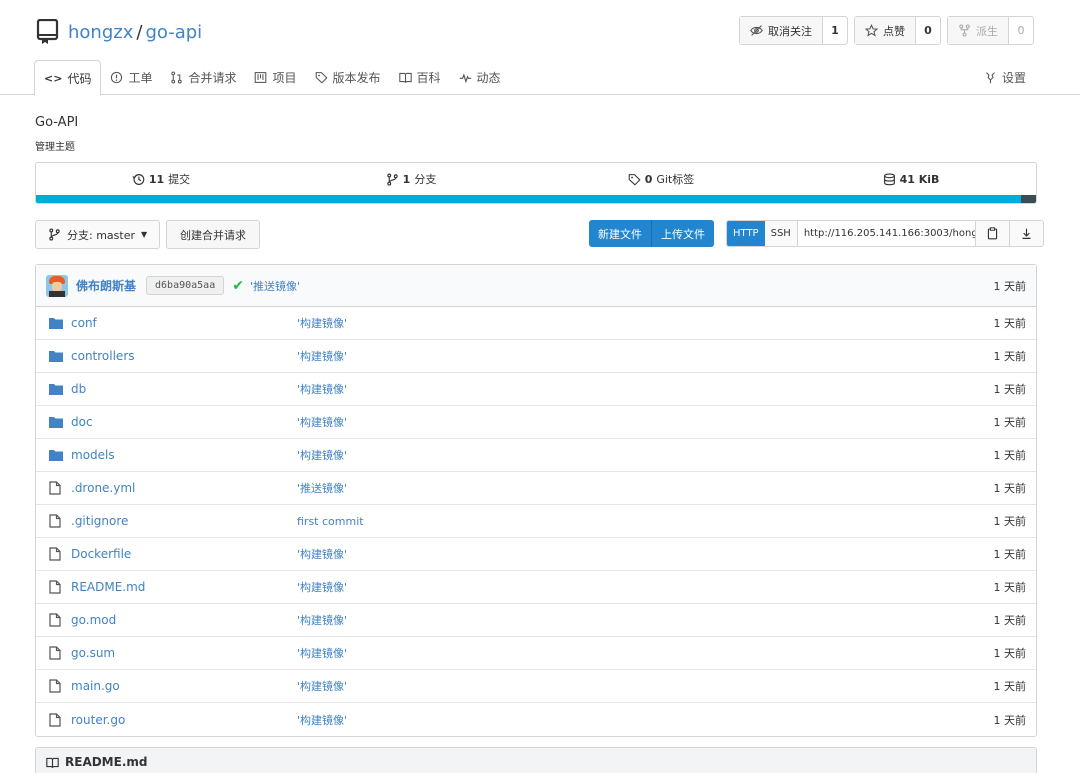 The height and width of the screenshot is (773, 1080). Describe the element at coordinates (528, 199) in the screenshot. I see `language-go-segment` at that location.